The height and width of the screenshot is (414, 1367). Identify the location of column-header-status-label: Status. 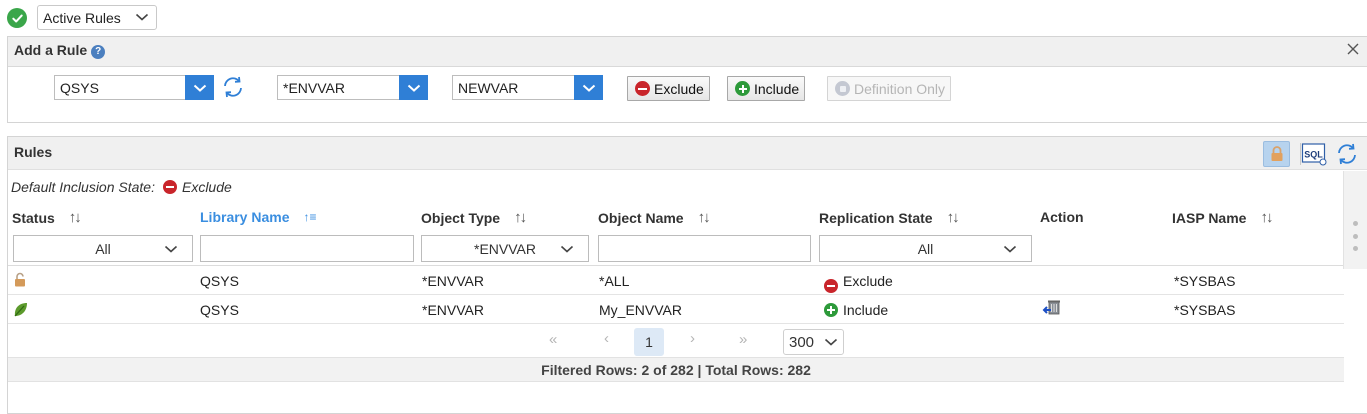
(33, 217).